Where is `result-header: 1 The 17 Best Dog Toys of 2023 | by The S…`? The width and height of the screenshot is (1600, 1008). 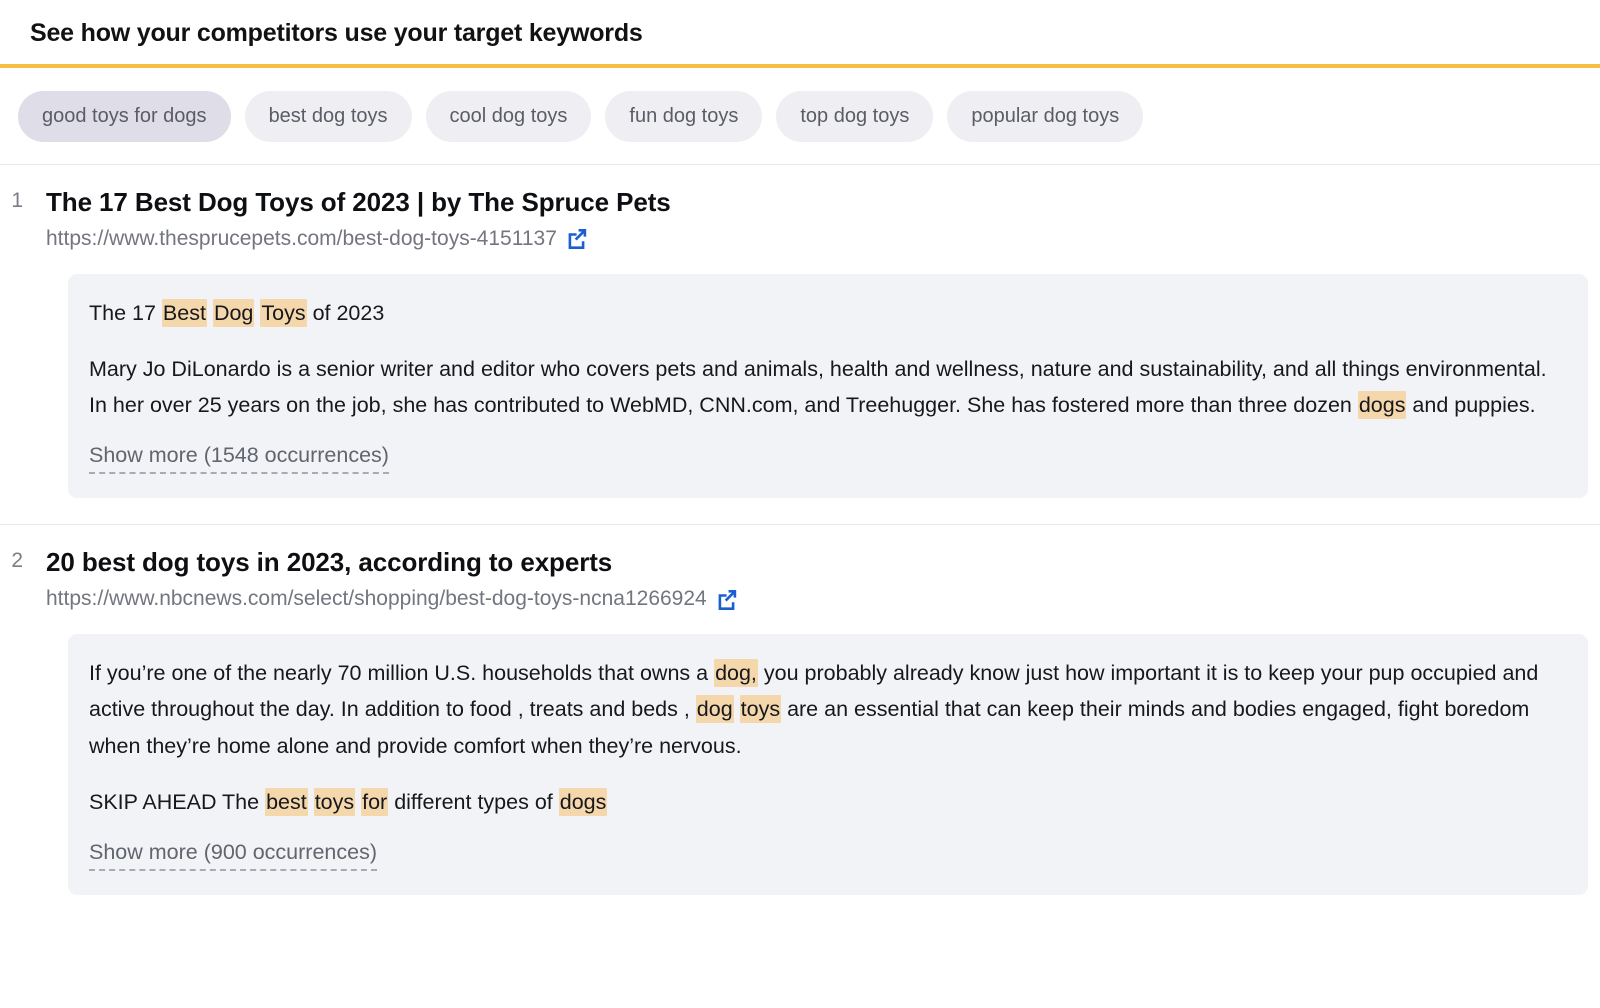
result-header: 1 The 17 Best Dog Toys of 2023 | by The S… is located at coordinates (800, 219).